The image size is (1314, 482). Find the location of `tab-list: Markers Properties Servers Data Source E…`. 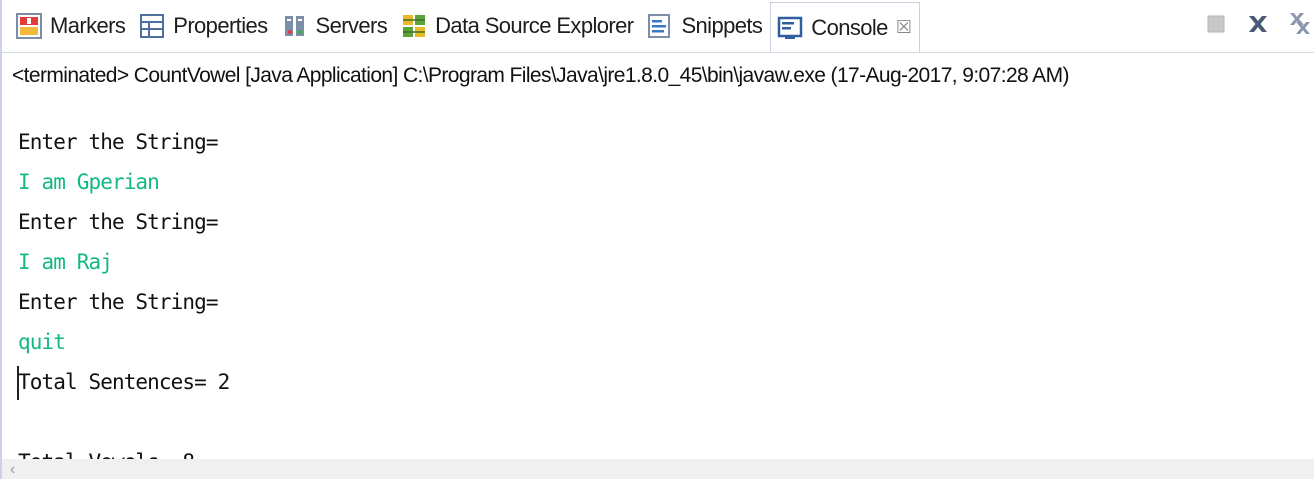

tab-list: Markers Properties Servers Data Source E… is located at coordinates (465, 26).